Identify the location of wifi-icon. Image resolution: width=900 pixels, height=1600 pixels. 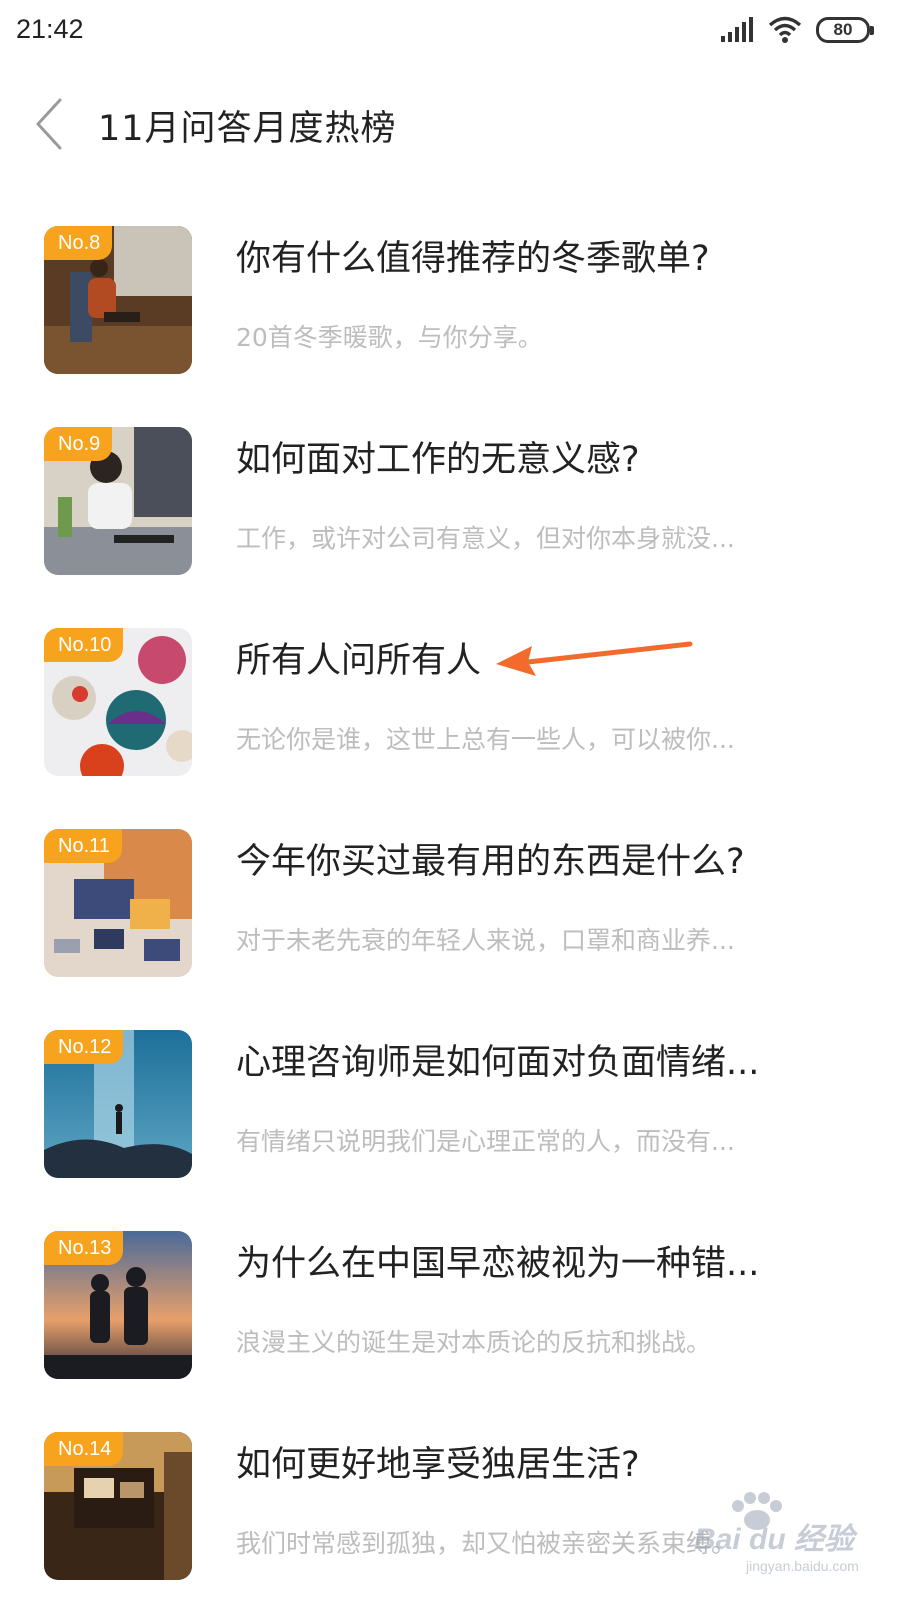
(785, 29).